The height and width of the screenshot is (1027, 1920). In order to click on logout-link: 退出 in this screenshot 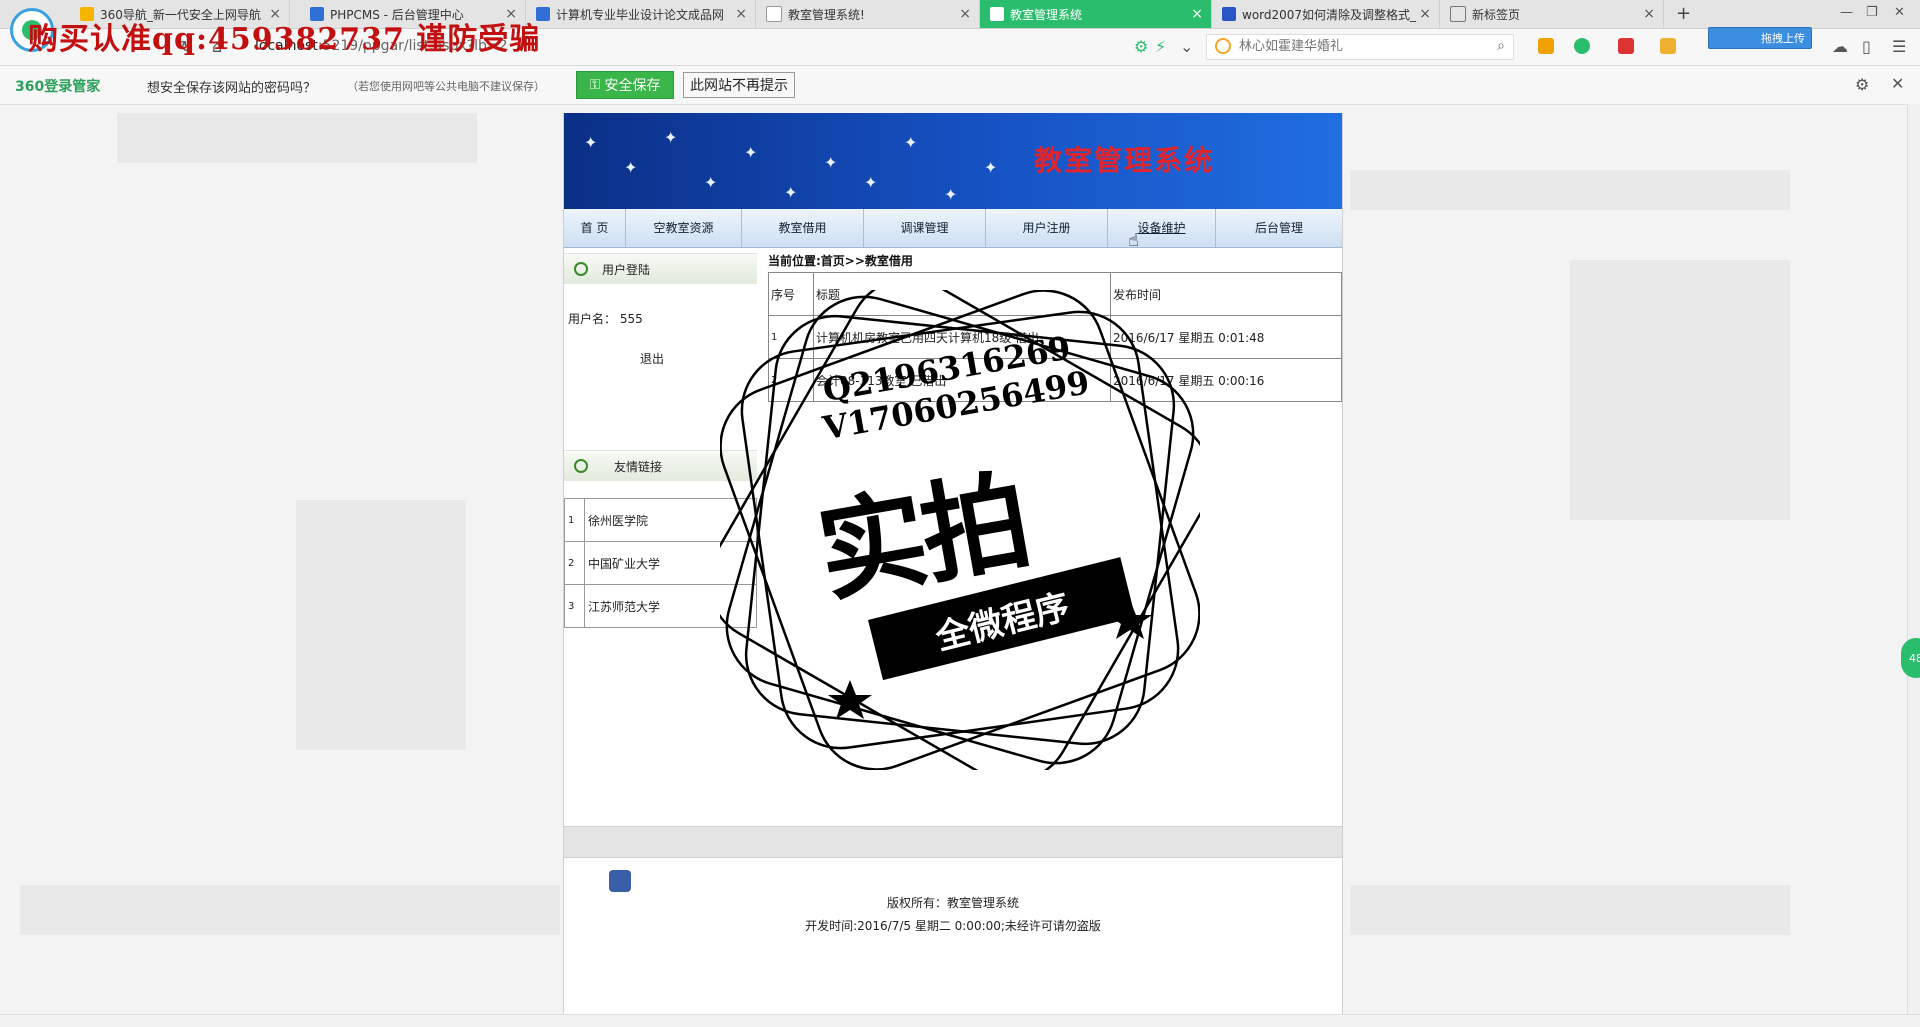, I will do `click(652, 358)`.